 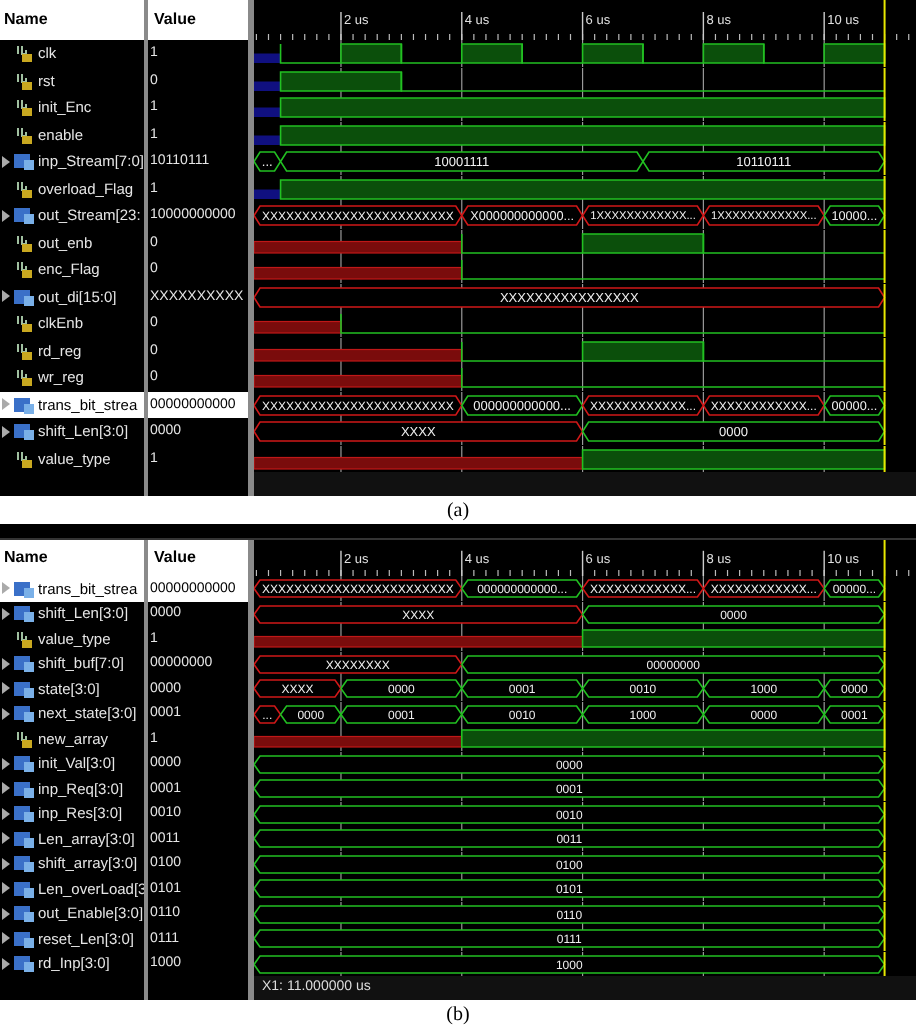 What do you see at coordinates (298, 327) in the screenshot?
I see `undefined-signal` at bounding box center [298, 327].